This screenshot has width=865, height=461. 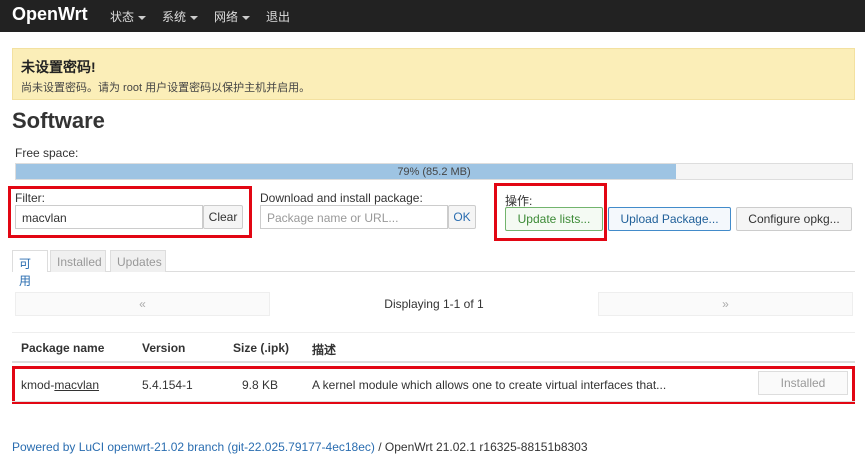 I want to click on nav-network-label: 网络, so click(x=226, y=17).